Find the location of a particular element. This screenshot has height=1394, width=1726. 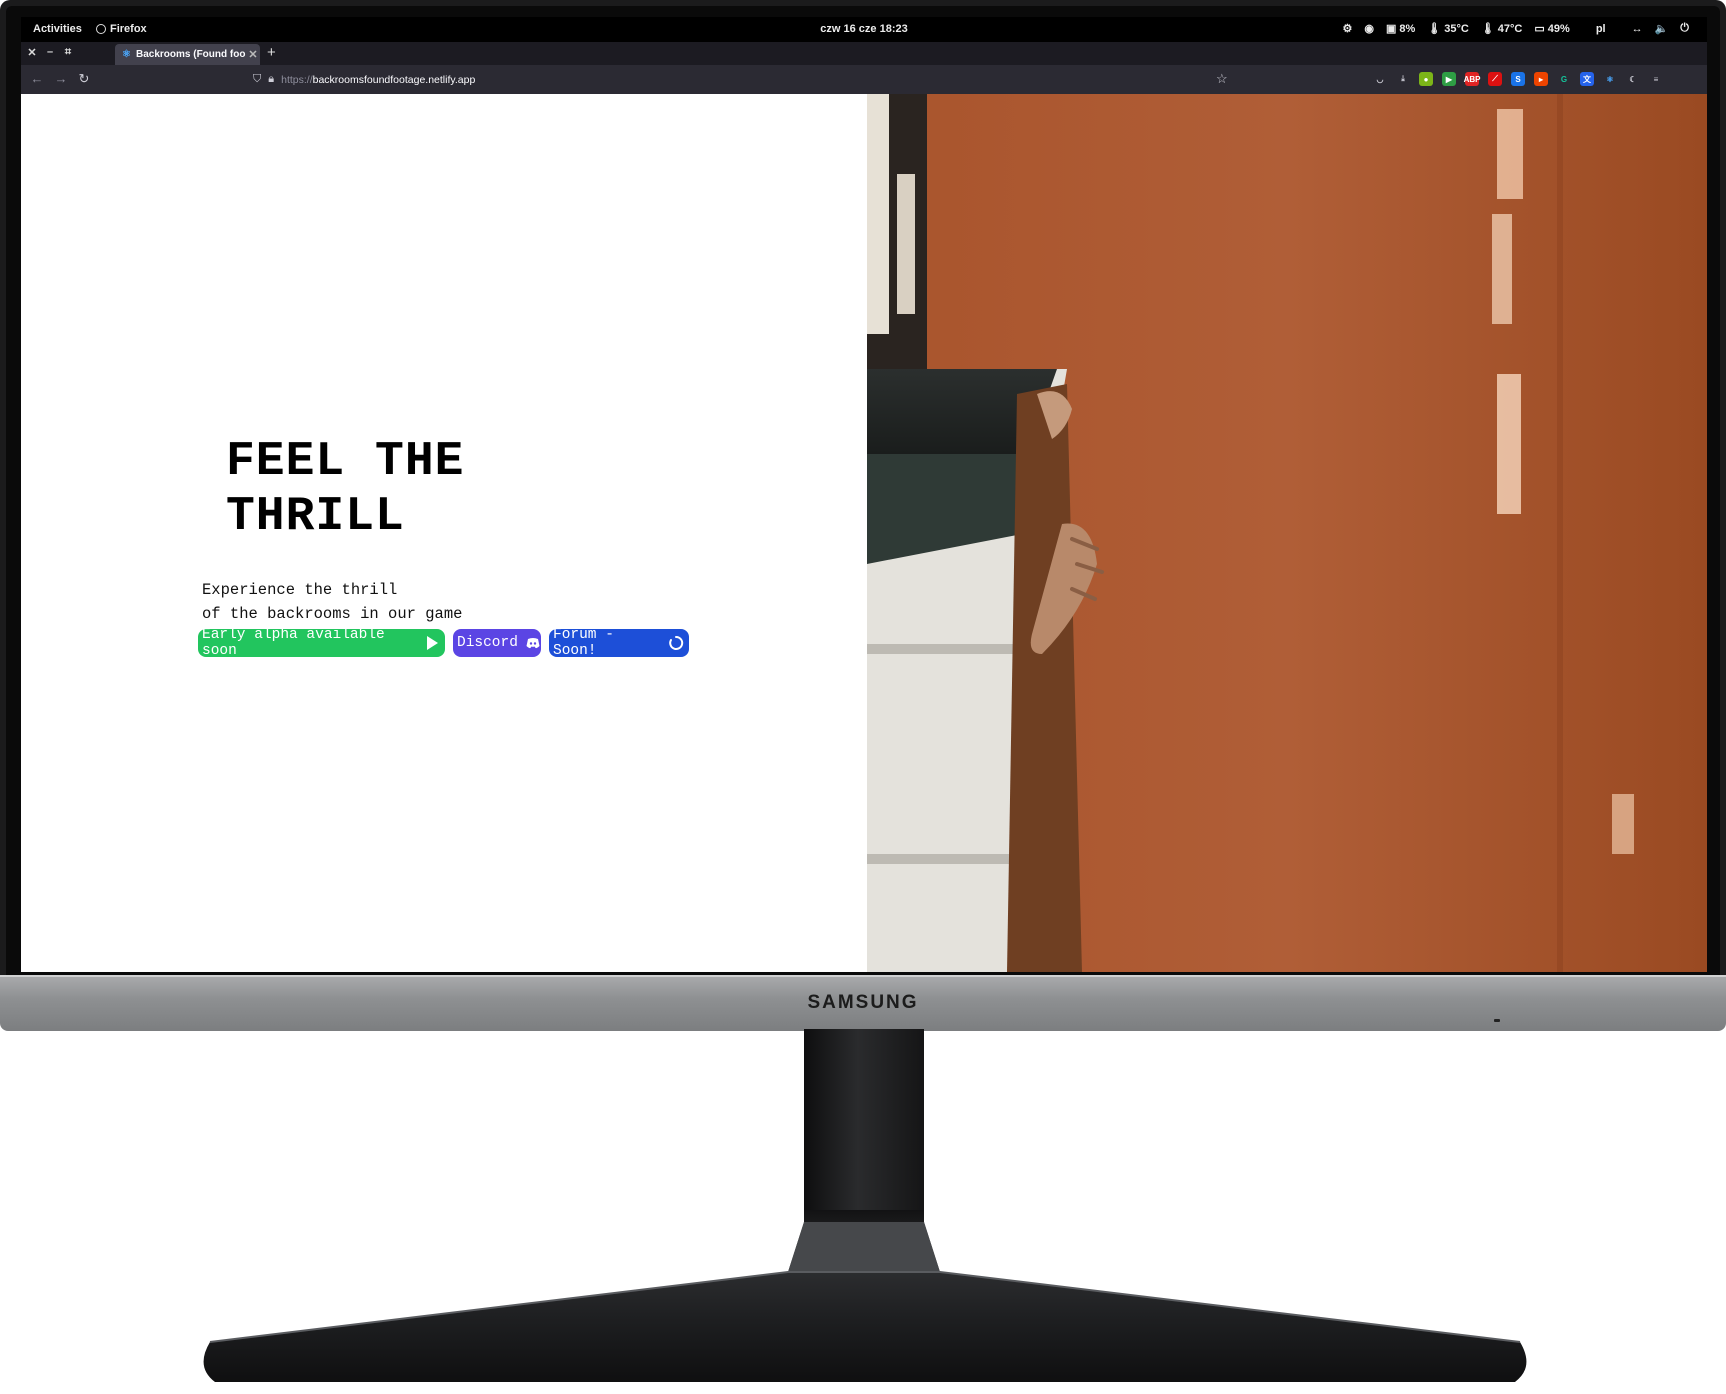

steam-icon: ⚙ is located at coordinates (1347, 28).